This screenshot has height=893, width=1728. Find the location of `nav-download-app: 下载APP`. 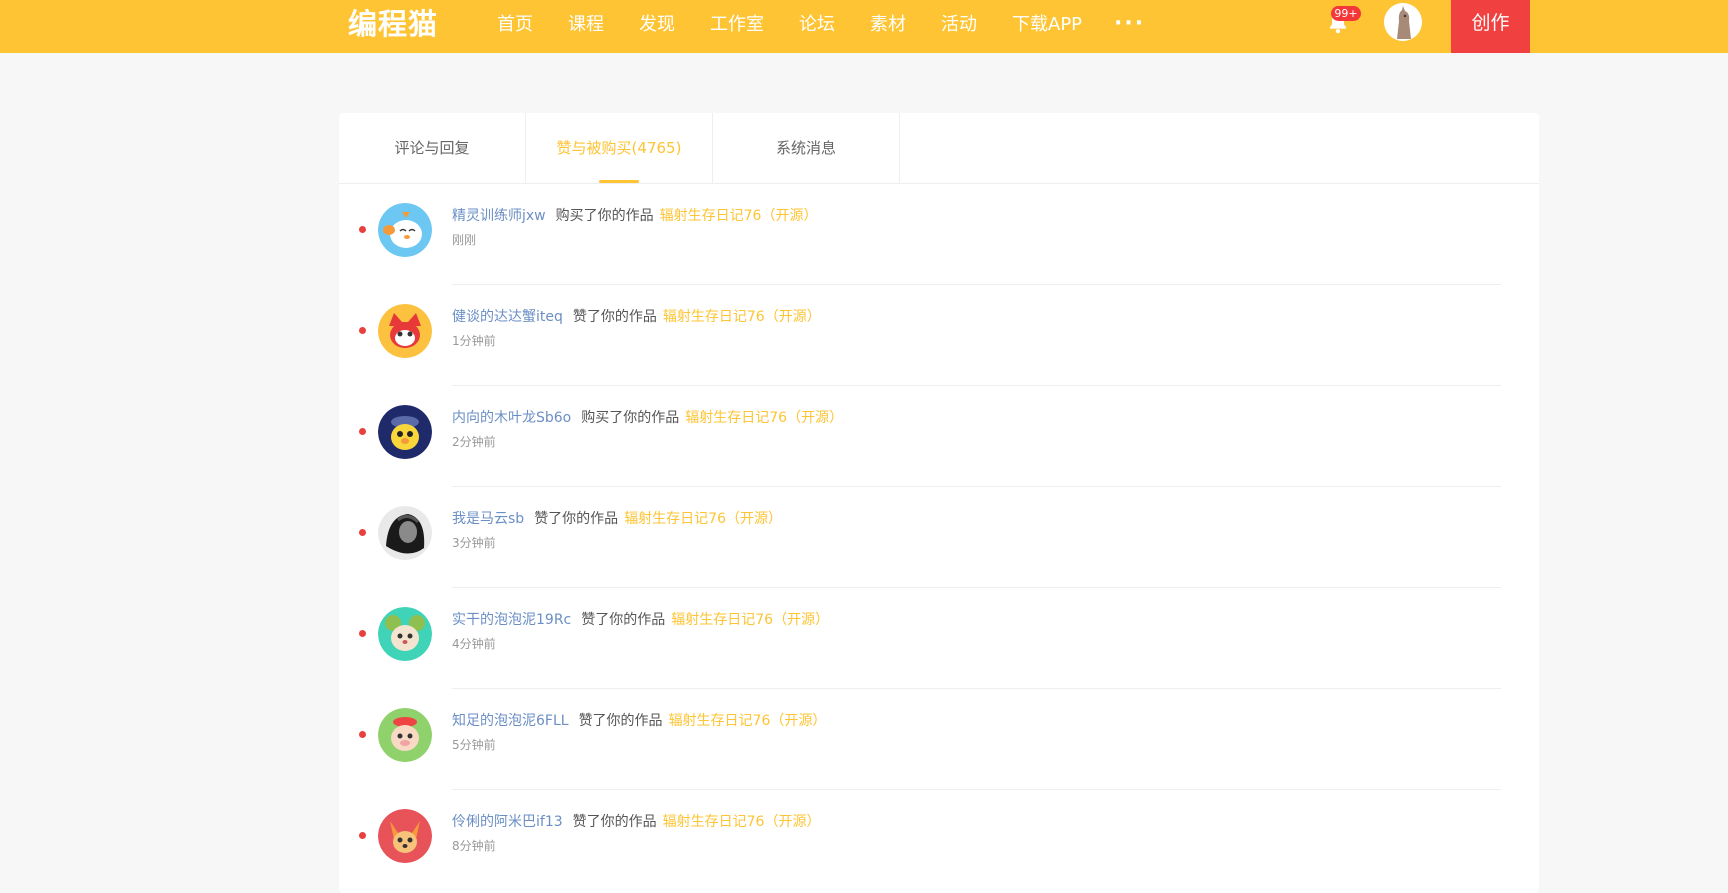

nav-download-app: 下载APP is located at coordinates (1045, 23).